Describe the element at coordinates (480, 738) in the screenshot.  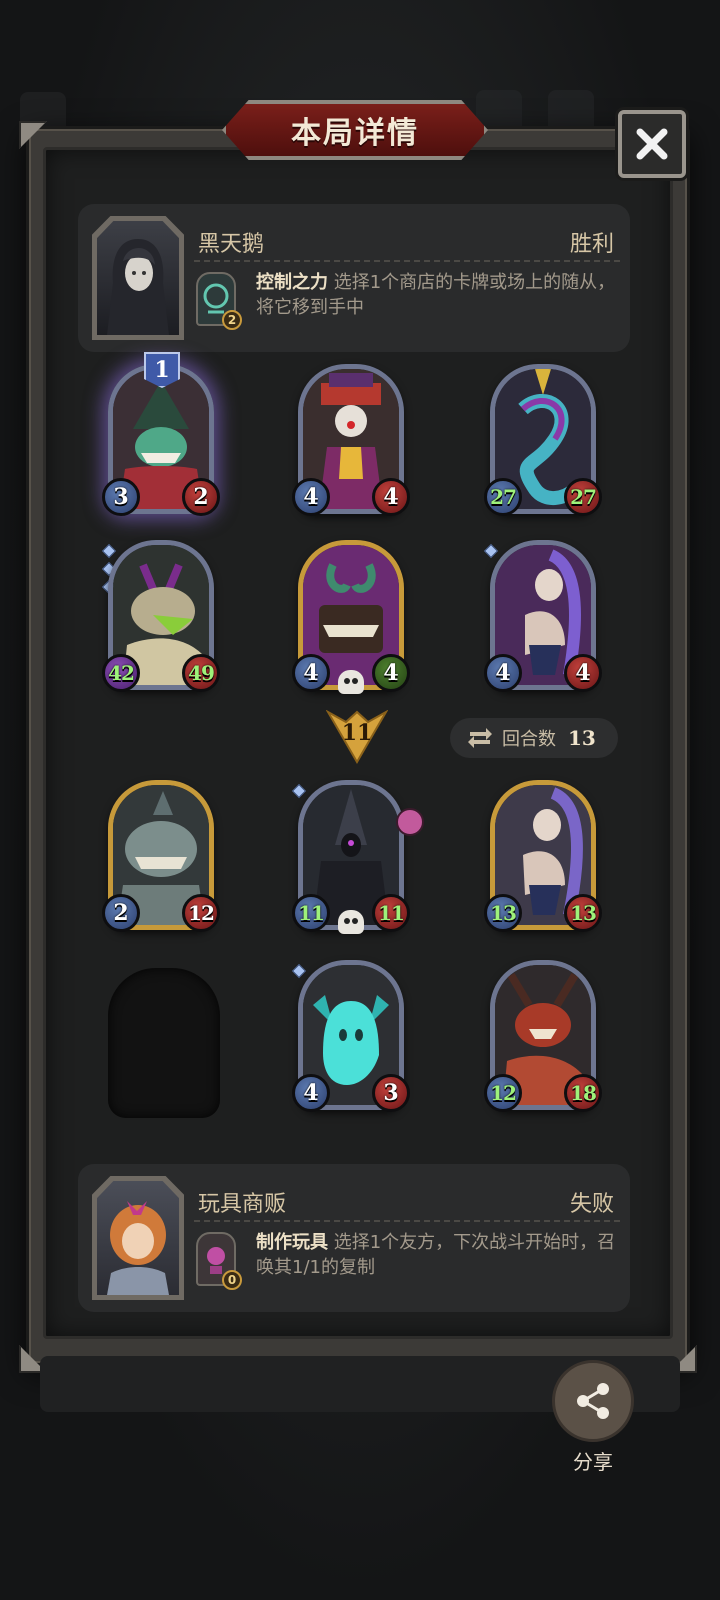
I see `refresh-icon` at that location.